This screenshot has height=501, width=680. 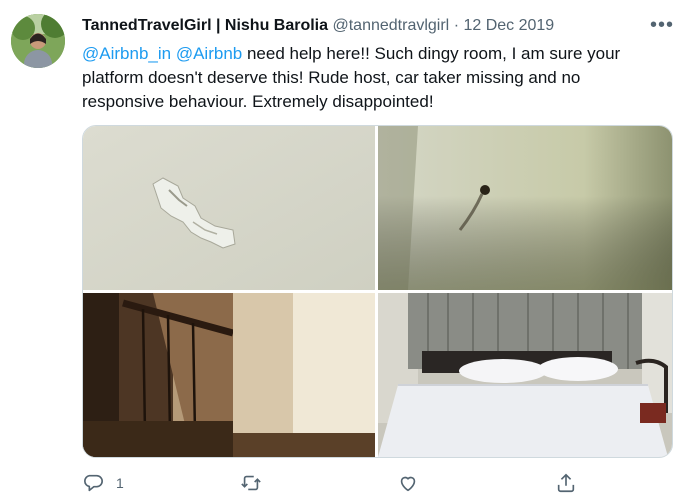 I want to click on user-handle: @tannedtravlgirl, so click(x=390, y=25).